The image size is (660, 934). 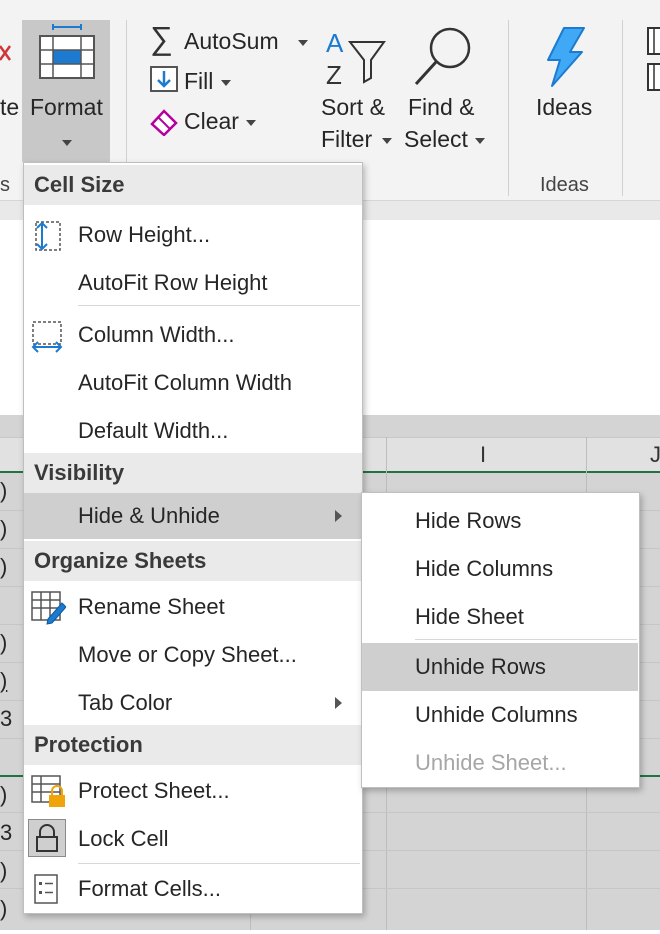 What do you see at coordinates (173, 282) in the screenshot?
I see `menu-label: AutoFit Row Height` at bounding box center [173, 282].